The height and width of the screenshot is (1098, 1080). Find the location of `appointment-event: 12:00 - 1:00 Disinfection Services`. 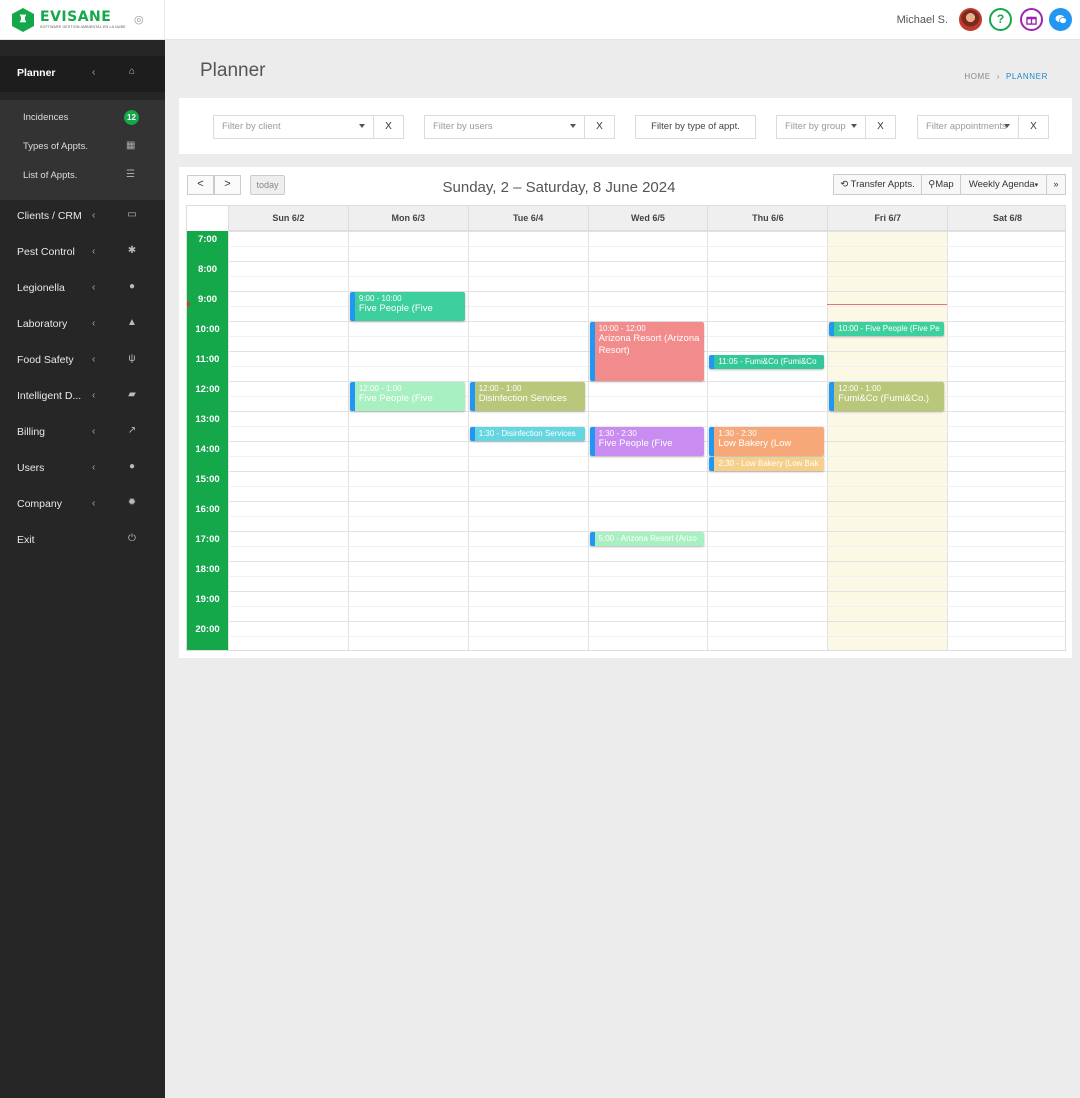

appointment-event: 12:00 - 1:00 Disinfection Services is located at coordinates (527, 396).